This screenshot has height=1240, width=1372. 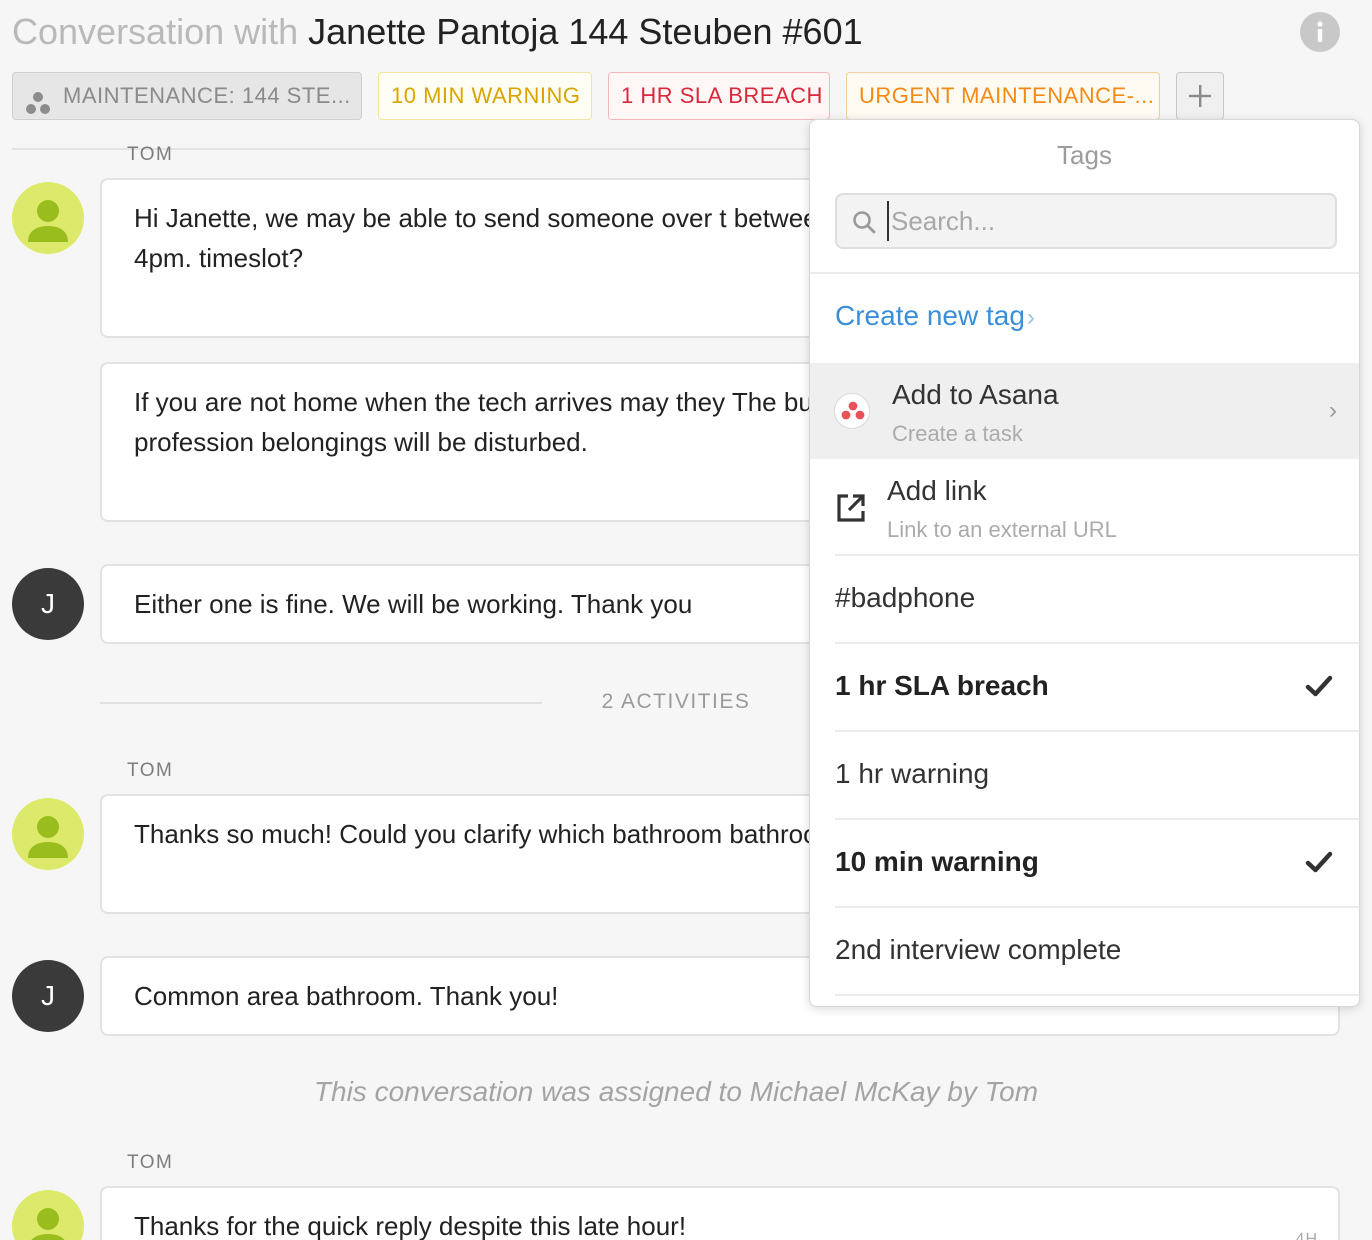 What do you see at coordinates (942, 686) in the screenshot?
I see `tag-option: 1 hr SLA breach` at bounding box center [942, 686].